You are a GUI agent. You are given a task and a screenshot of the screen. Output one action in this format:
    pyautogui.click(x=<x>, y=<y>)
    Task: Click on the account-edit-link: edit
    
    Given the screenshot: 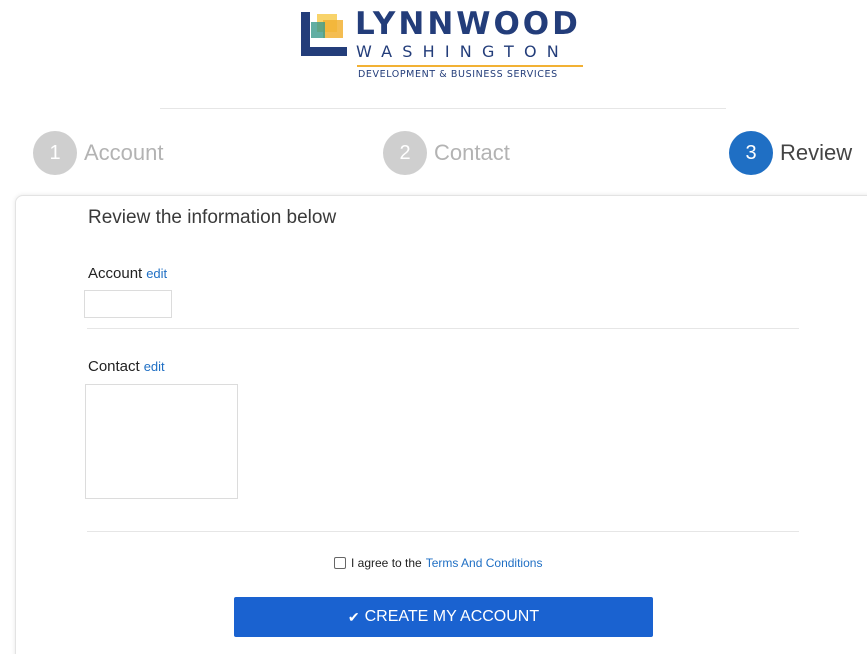 What is the action you would take?
    pyautogui.click(x=156, y=273)
    